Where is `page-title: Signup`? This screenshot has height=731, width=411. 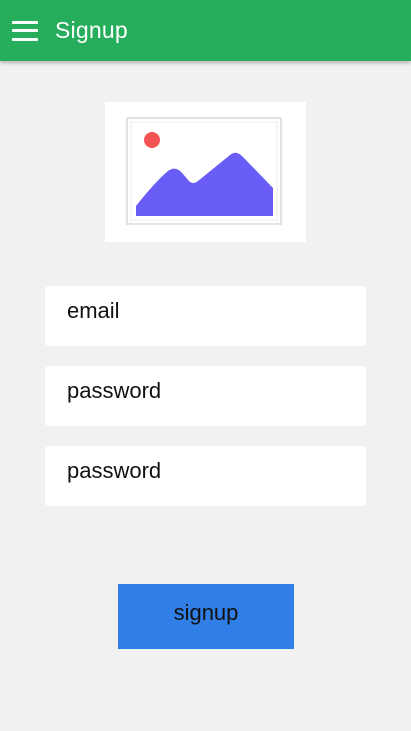 page-title: Signup is located at coordinates (91, 30).